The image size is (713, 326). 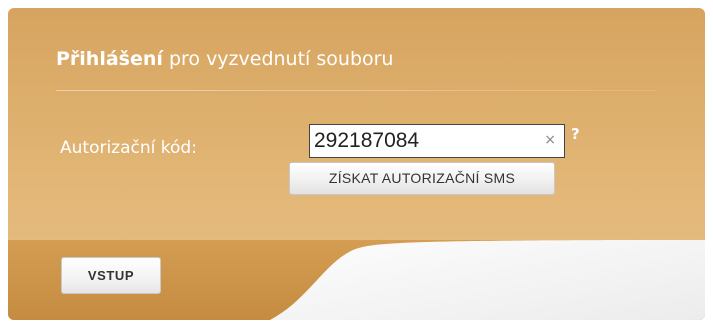 I want to click on page-title-strong: Přihlášení, so click(x=109, y=59).